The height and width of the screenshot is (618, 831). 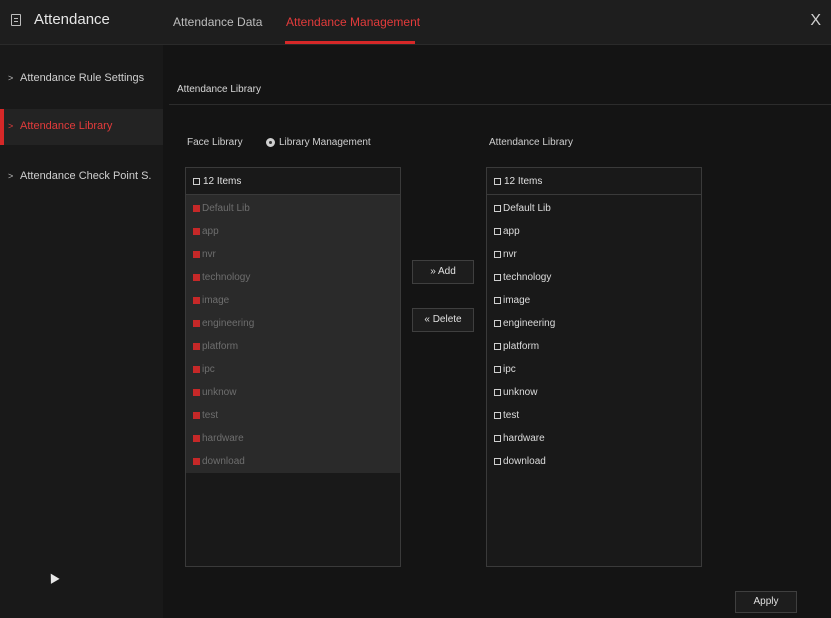 I want to click on attendance-library-label: Attendance Library, so click(x=531, y=142).